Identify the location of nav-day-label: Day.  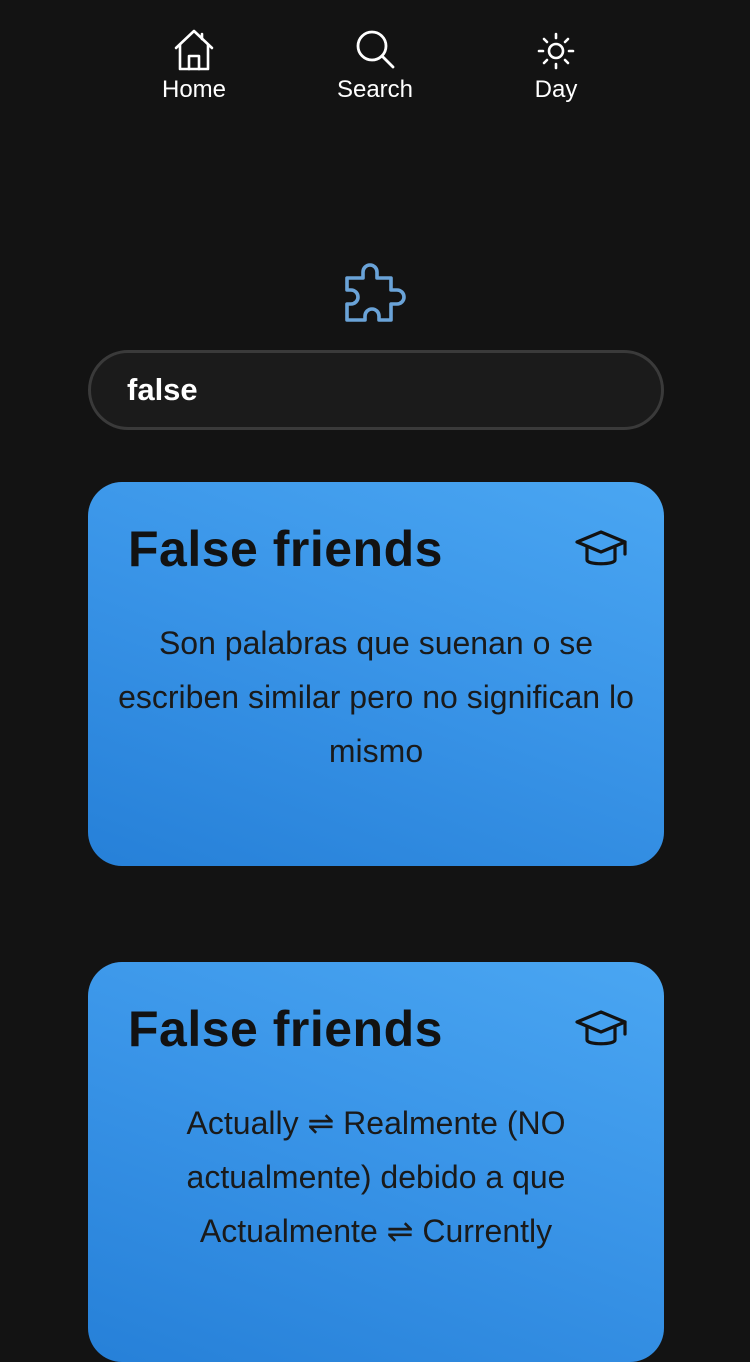
(556, 89).